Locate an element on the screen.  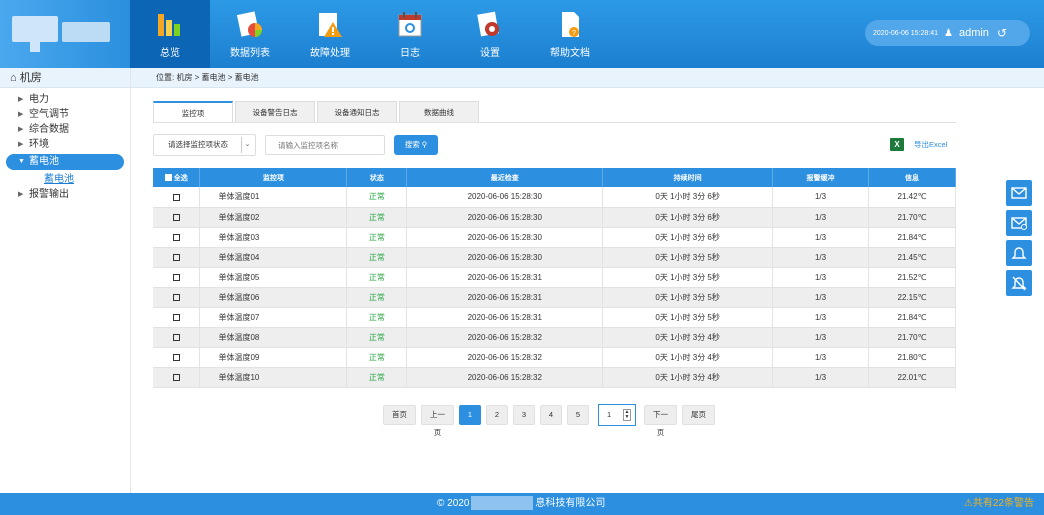
nav-fault: 故障处理 is located at coordinates (330, 34).